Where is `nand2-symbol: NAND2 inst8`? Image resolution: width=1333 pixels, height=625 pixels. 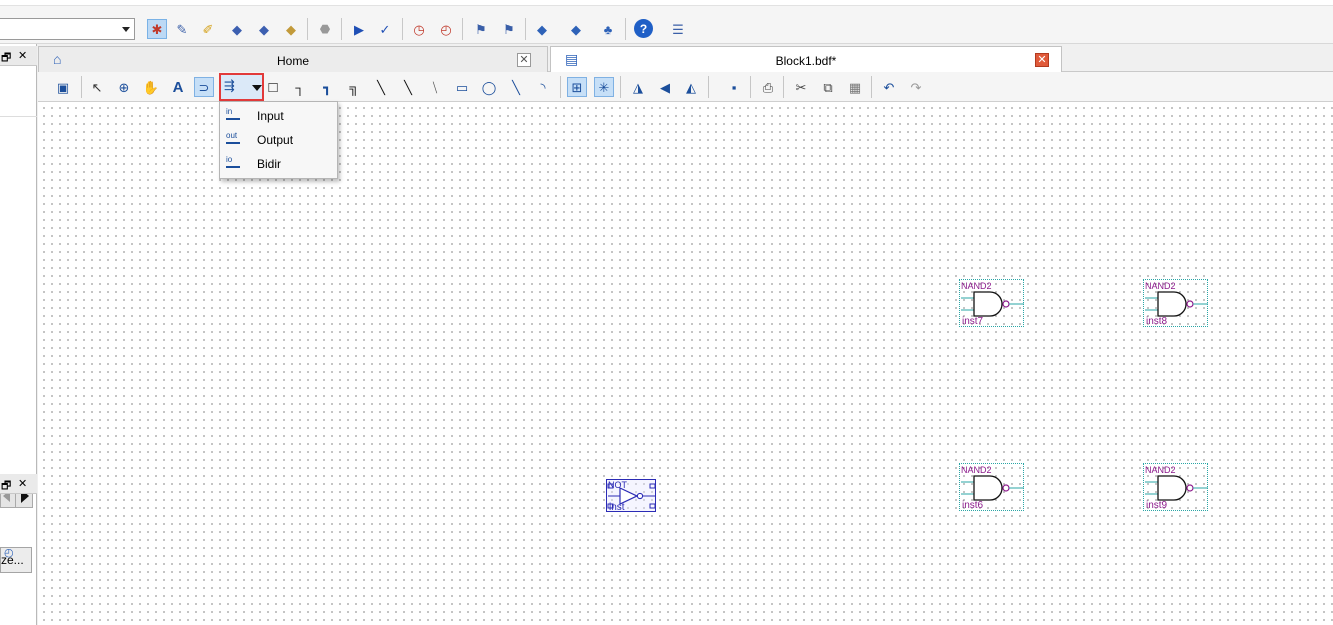
nand2-symbol: NAND2 inst8 is located at coordinates (1175, 303).